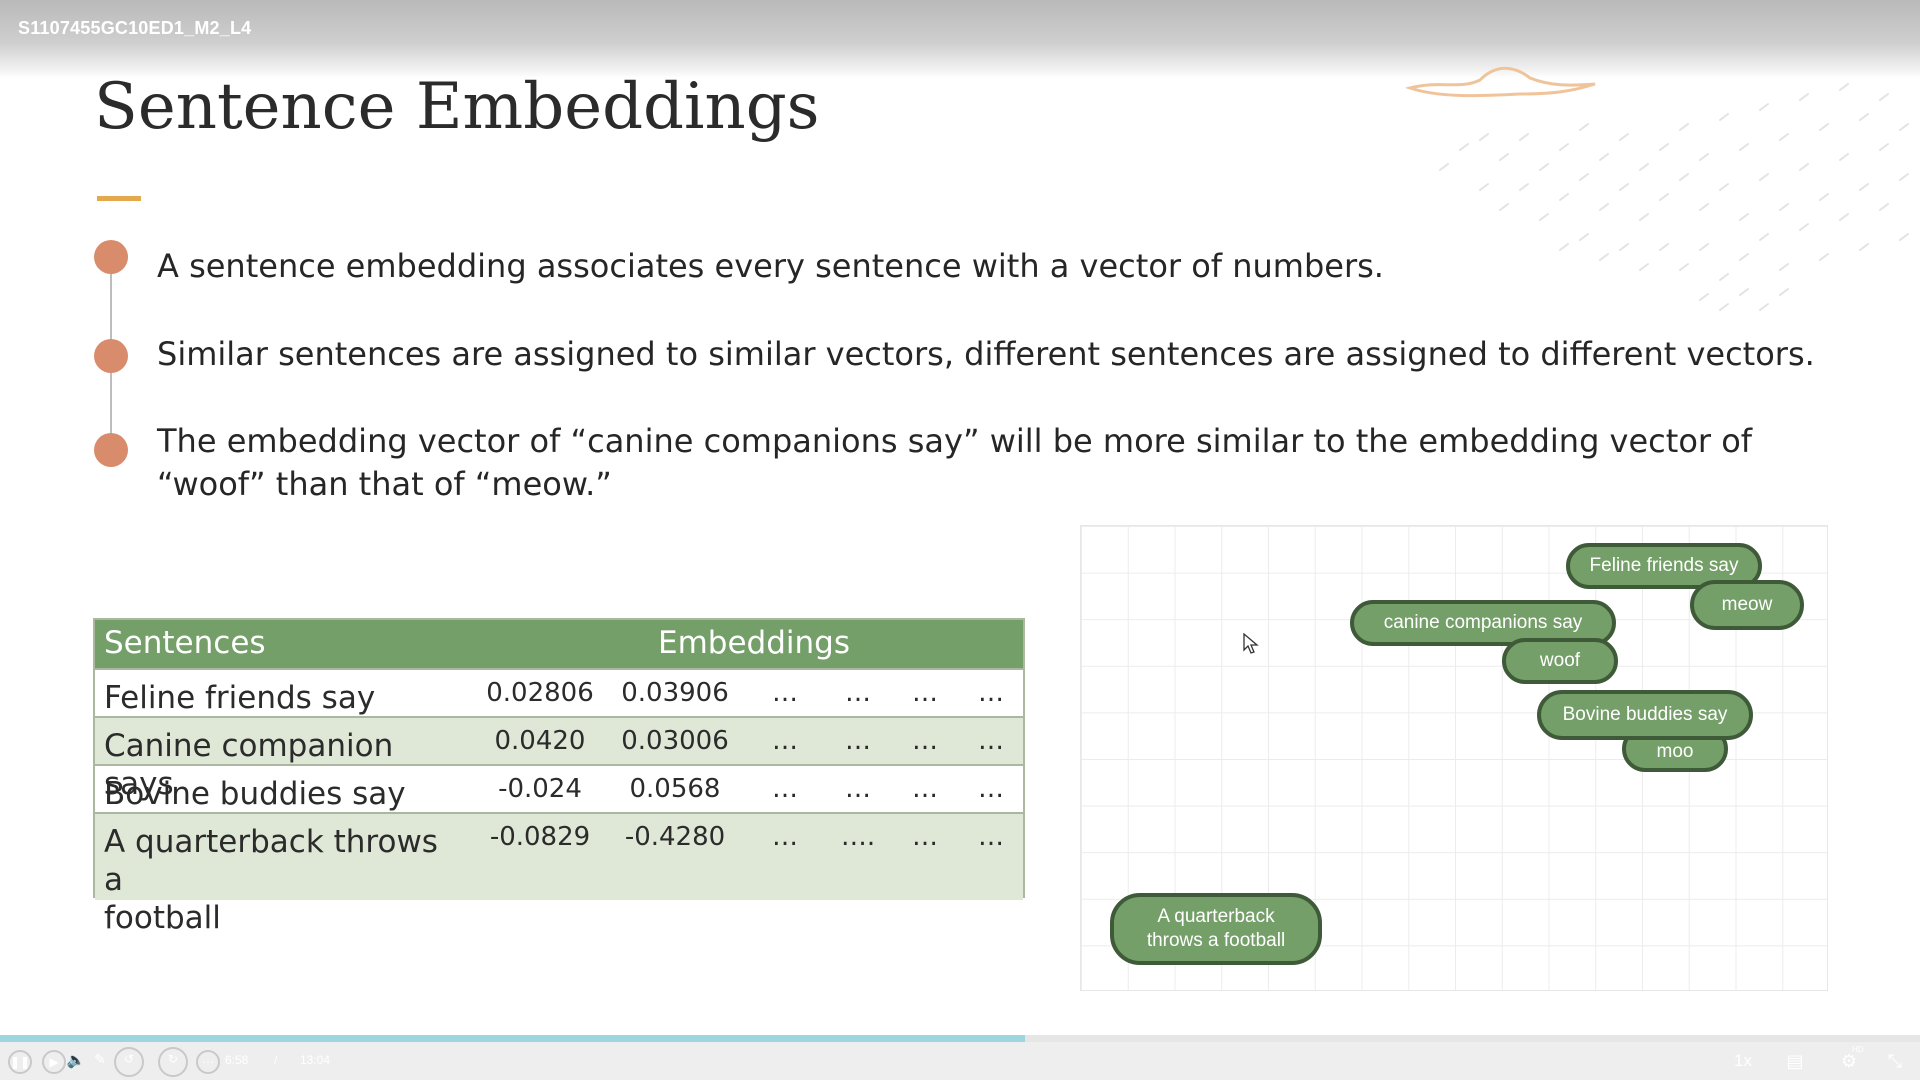 Image resolution: width=1920 pixels, height=1080 pixels. Describe the element at coordinates (1645, 715) in the screenshot. I see `plot-label-bovine: Bovine buddies say` at that location.